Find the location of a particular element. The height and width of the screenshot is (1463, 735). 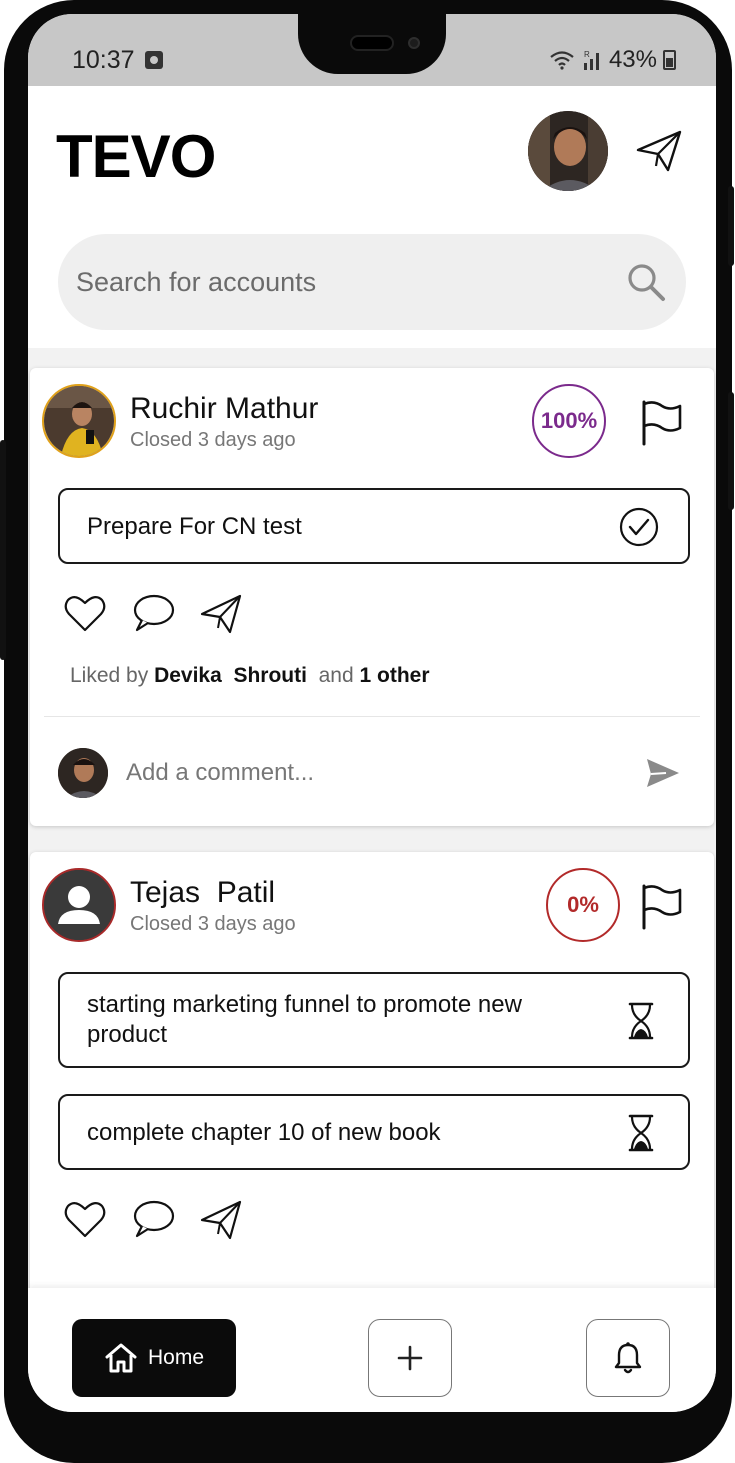

profile-avatar is located at coordinates (568, 151).